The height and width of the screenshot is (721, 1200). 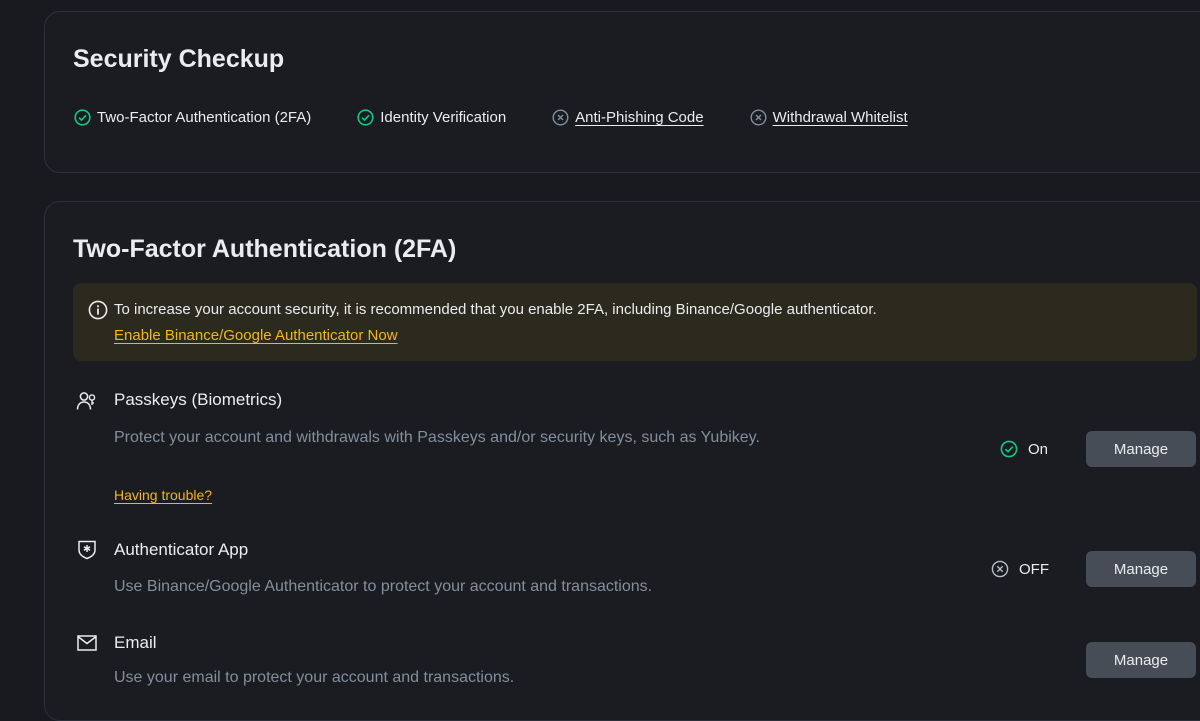 What do you see at coordinates (198, 399) in the screenshot?
I see `method-title: Passkeys (Biometrics)` at bounding box center [198, 399].